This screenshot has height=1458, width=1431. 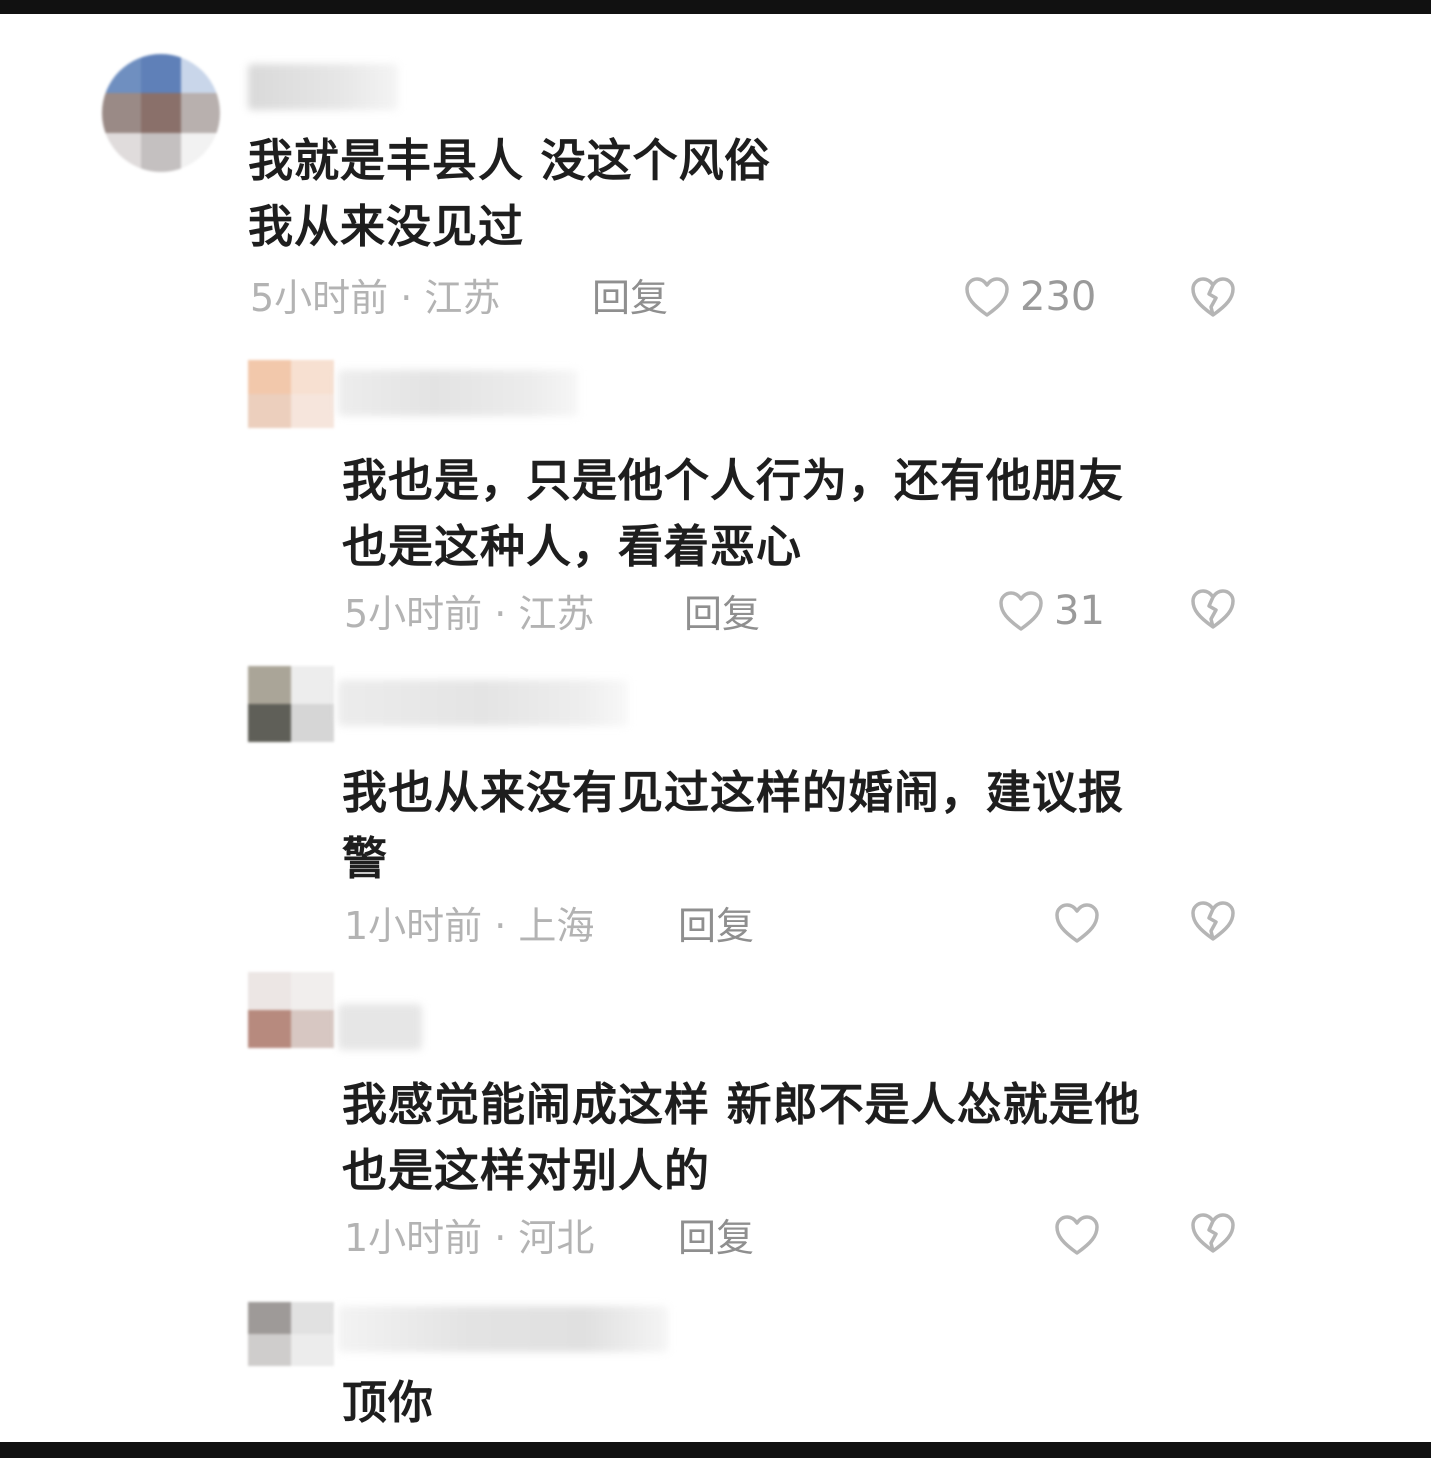 What do you see at coordinates (733, 825) in the screenshot?
I see `comment-text: 我也从来没有见过这样的婚闹，建议报 警` at bounding box center [733, 825].